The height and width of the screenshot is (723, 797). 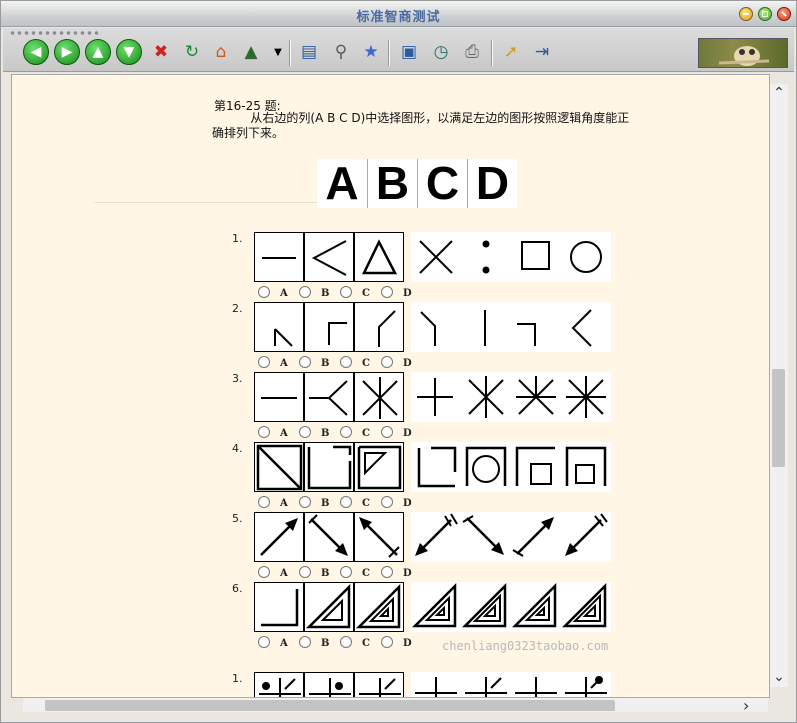 I want to click on horizontal-scrollbar, so click(x=395, y=705).